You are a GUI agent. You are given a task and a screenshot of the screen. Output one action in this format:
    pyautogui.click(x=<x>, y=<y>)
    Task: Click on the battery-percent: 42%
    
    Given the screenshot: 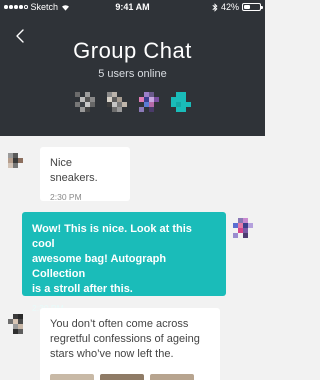 What is the action you would take?
    pyautogui.click(x=229, y=7)
    